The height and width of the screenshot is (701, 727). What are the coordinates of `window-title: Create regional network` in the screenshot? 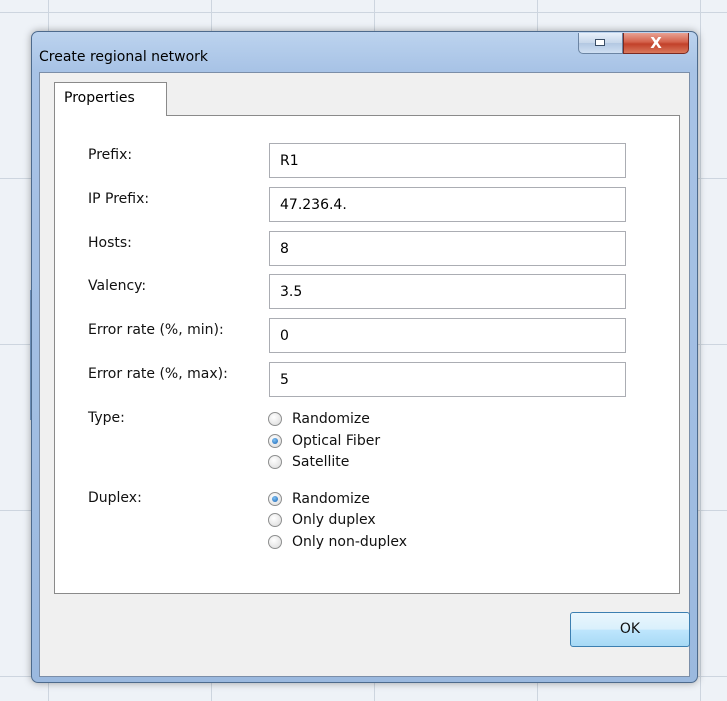 It's located at (124, 57).